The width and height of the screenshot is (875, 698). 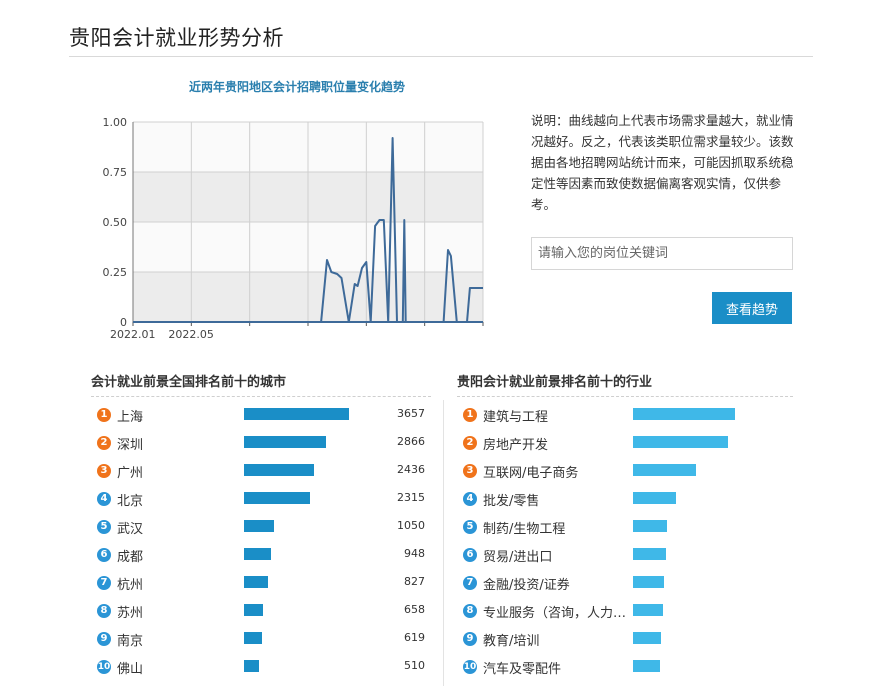 I want to click on industry-rank-item: 3 互联网/电子商务, so click(x=625, y=473).